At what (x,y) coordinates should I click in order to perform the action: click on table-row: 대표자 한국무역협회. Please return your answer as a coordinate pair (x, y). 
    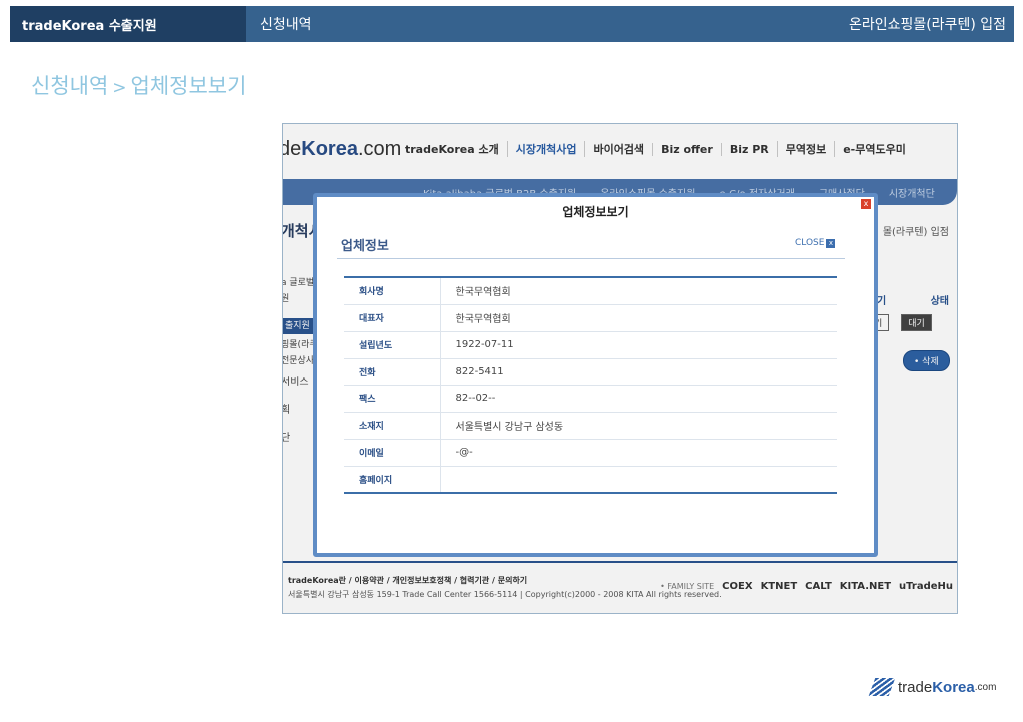
    Looking at the image, I should click on (590, 318).